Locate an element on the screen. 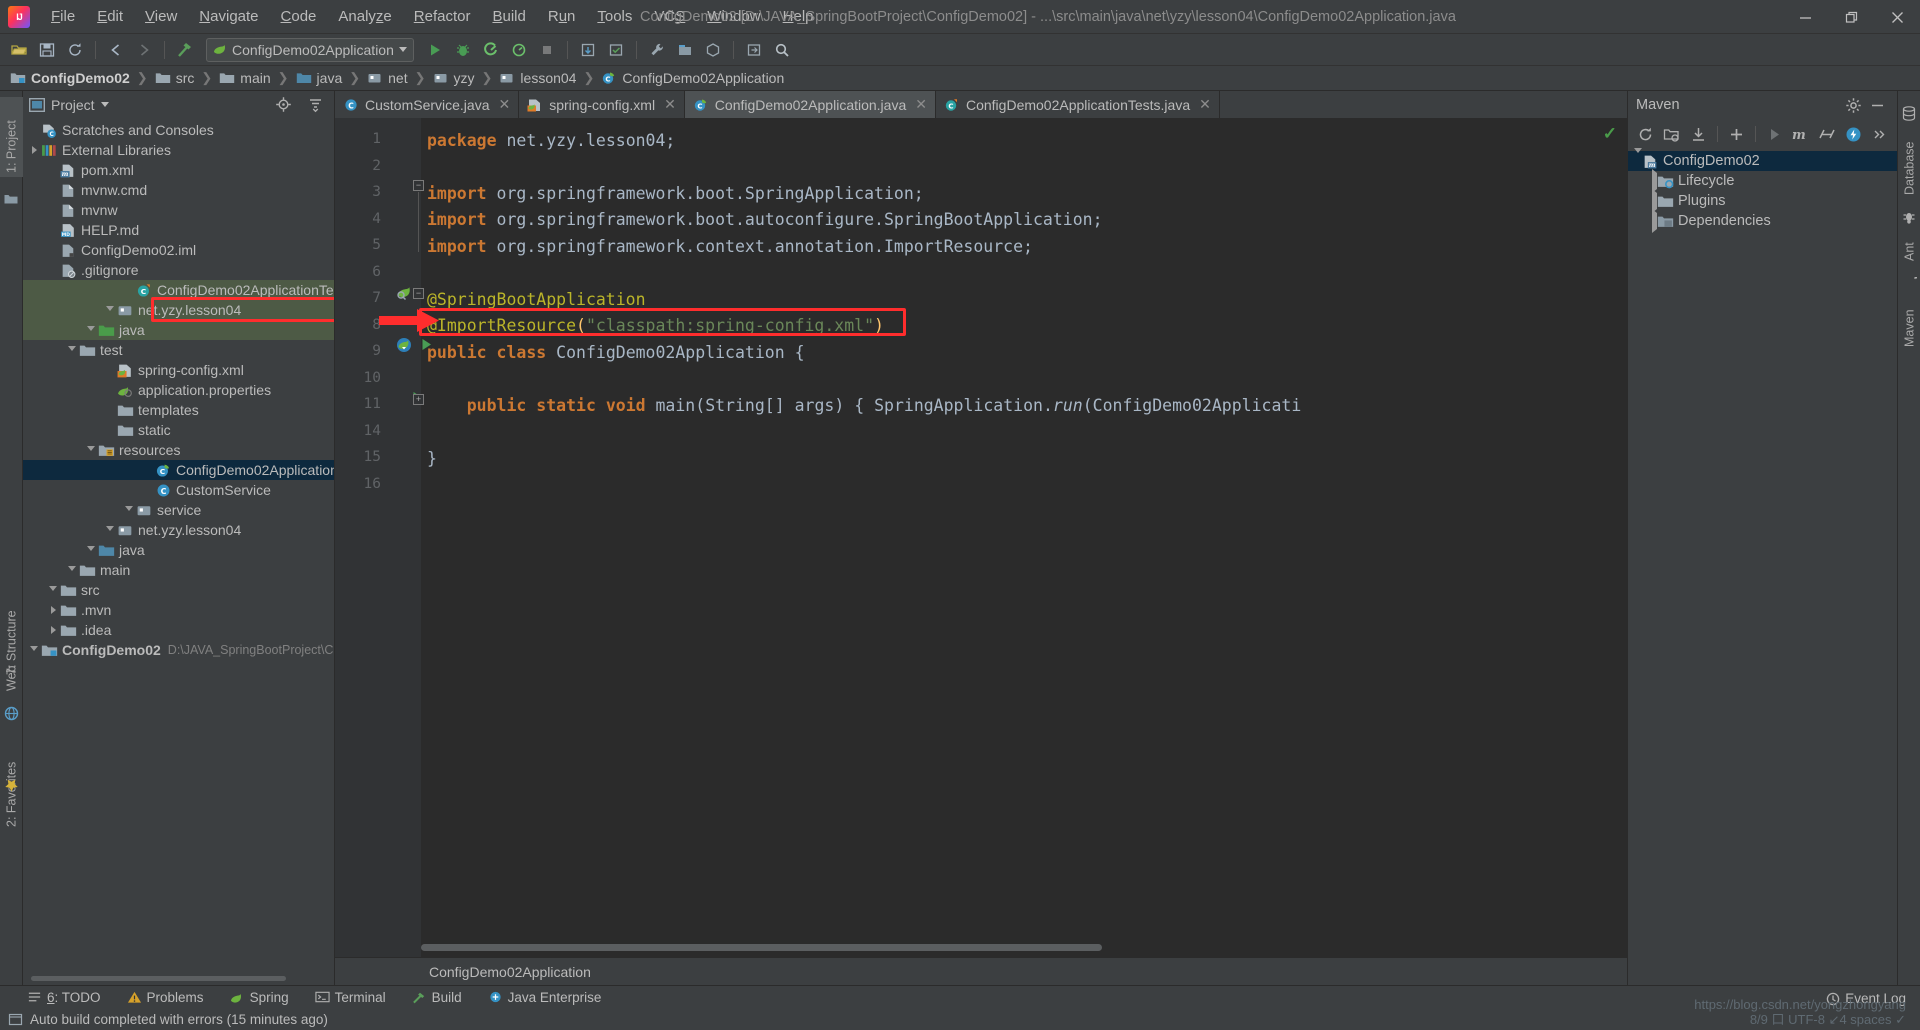 This screenshot has width=1920, height=1030. sidebar-item-database: Database is located at coordinates (1909, 163).